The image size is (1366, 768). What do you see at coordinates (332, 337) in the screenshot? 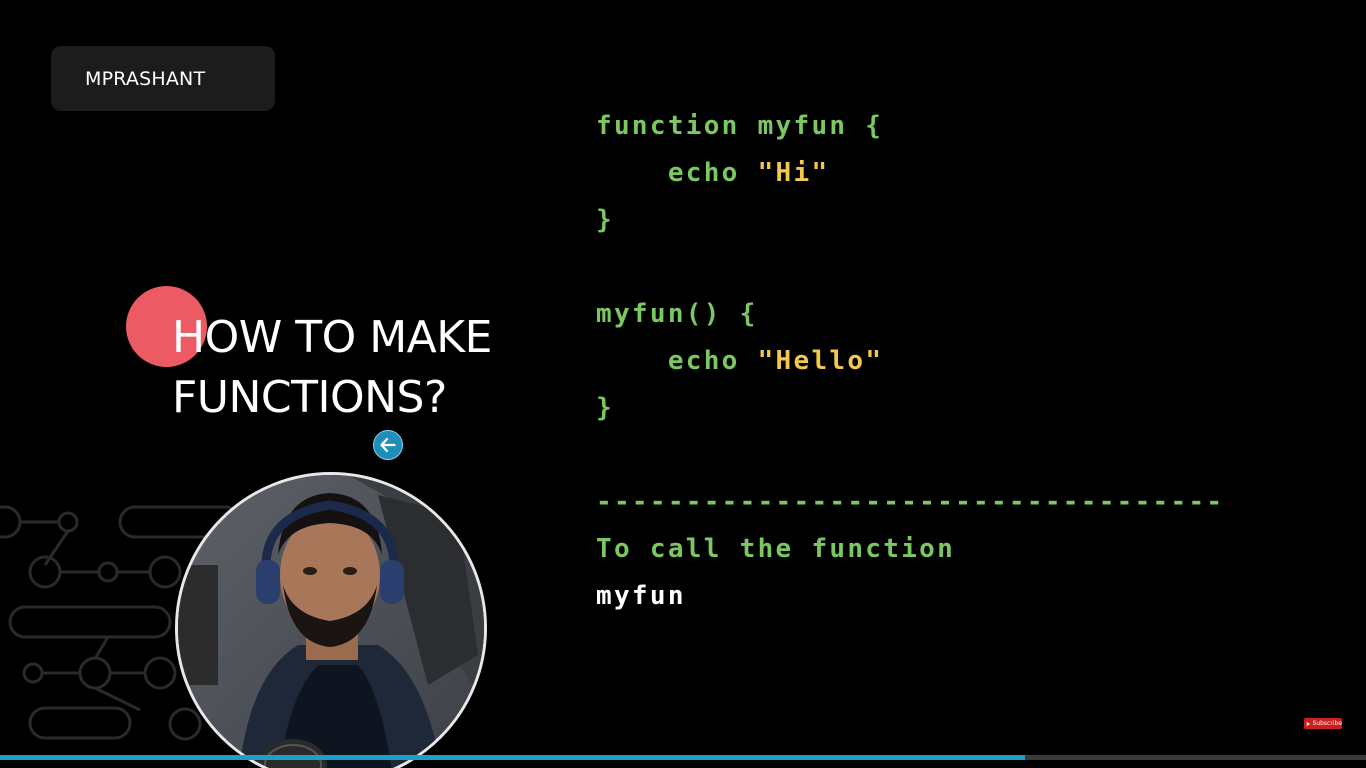
I see `slide-title-line-1: HOW TO MAKE` at bounding box center [332, 337].